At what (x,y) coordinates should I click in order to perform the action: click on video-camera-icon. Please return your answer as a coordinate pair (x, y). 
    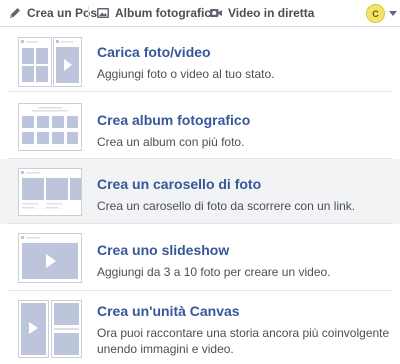
    Looking at the image, I should click on (216, 13).